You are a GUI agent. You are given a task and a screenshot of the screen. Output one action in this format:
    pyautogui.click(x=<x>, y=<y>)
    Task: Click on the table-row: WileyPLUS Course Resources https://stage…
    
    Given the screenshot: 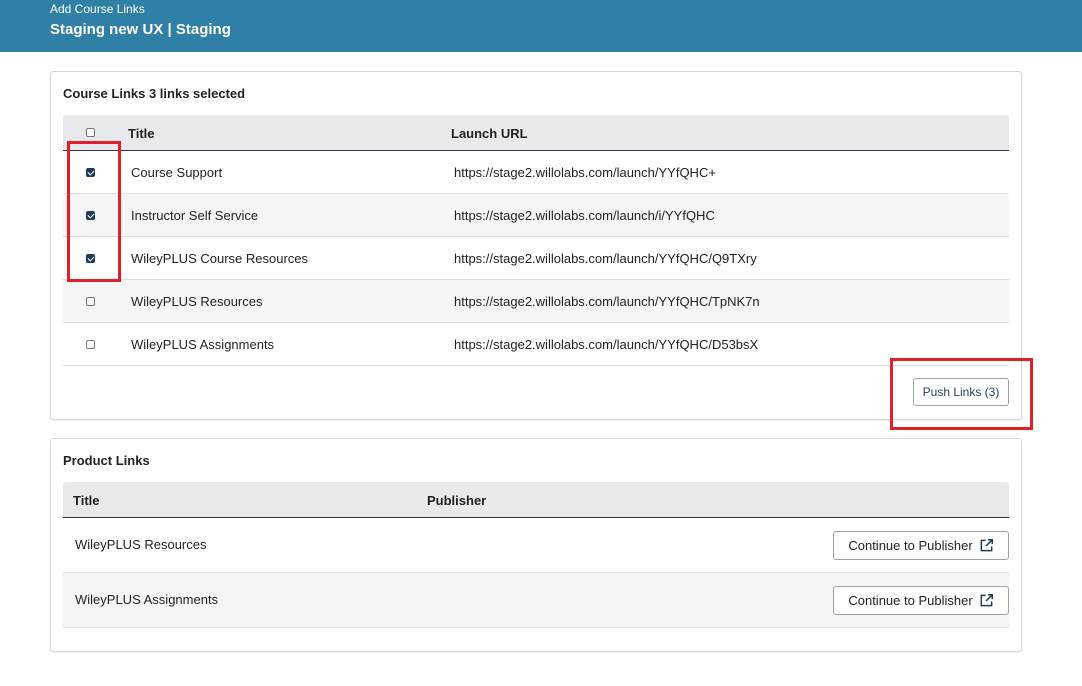 What is the action you would take?
    pyautogui.click(x=536, y=258)
    